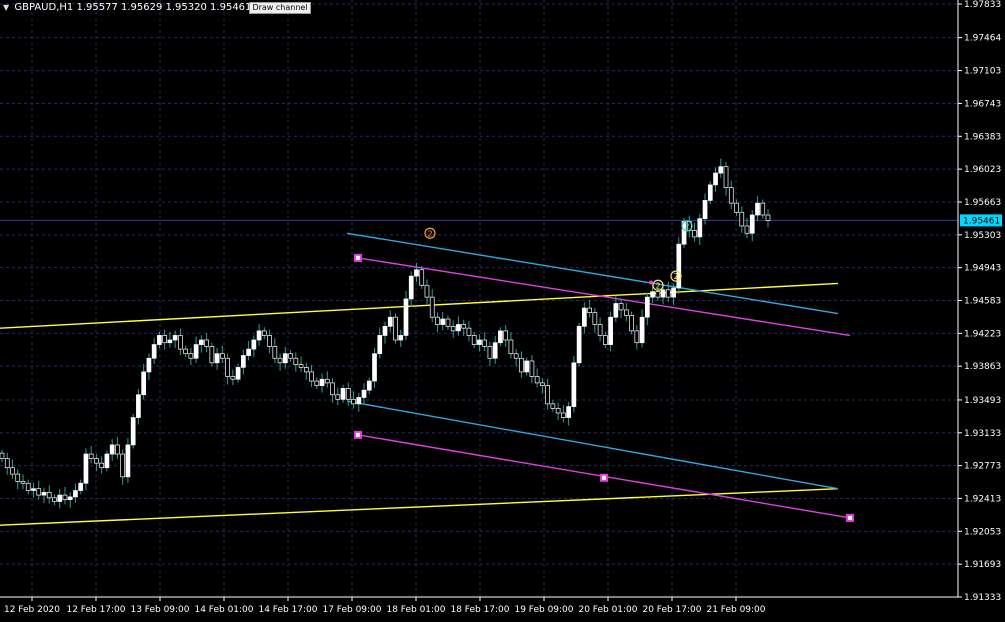 This screenshot has width=1005, height=622. What do you see at coordinates (982, 334) in the screenshot?
I see `y-tick-label: 1.94223` at bounding box center [982, 334].